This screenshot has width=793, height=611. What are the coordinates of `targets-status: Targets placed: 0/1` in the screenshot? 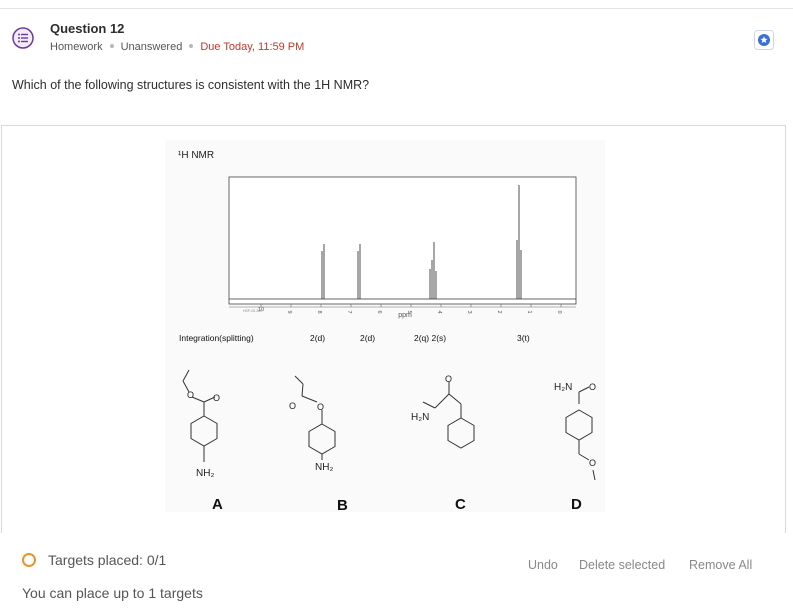 It's located at (94, 560).